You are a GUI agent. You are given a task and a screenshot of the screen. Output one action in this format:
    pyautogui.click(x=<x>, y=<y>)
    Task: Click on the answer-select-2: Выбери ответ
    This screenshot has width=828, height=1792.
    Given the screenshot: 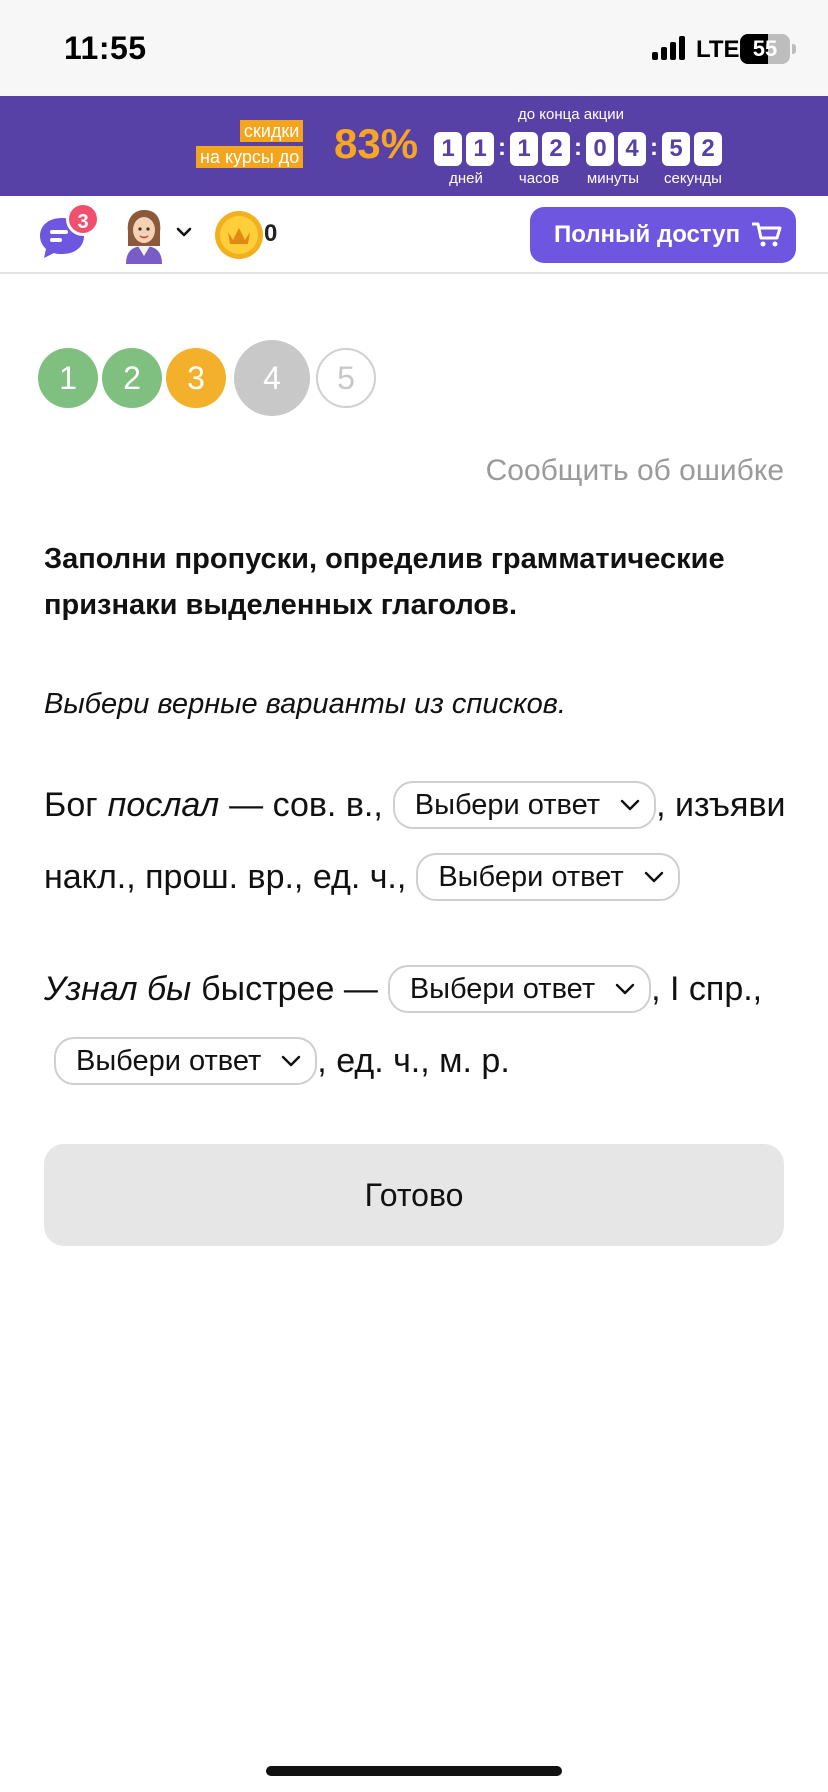 What is the action you would take?
    pyautogui.click(x=548, y=877)
    